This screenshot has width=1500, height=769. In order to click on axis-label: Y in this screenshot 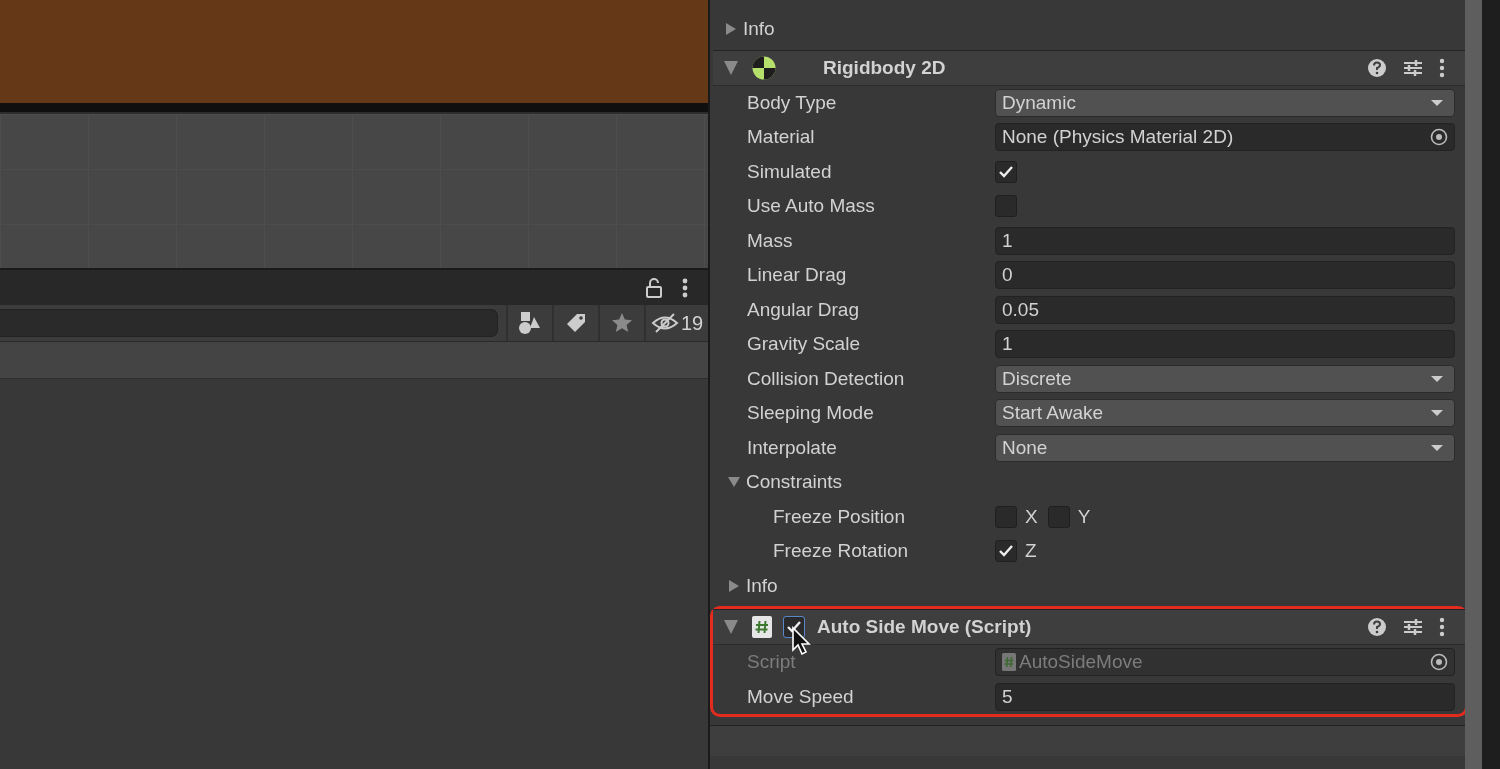, I will do `click(1084, 516)`.